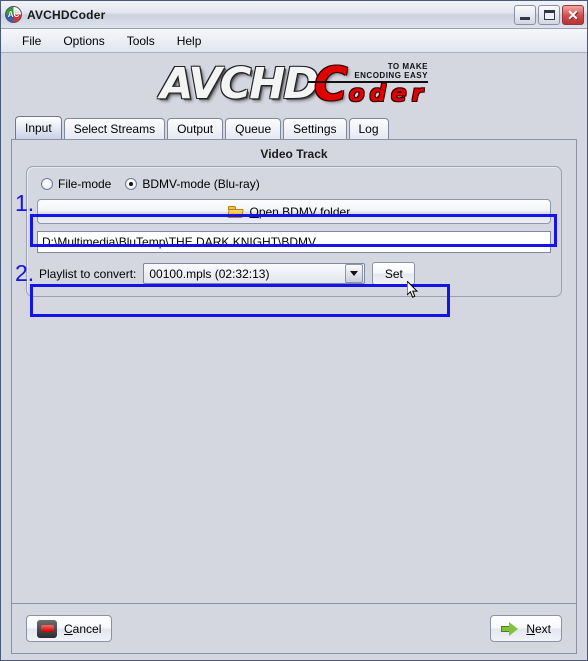 This screenshot has height=661, width=588. I want to click on radio-bdmv-mode: BDMV-mode (Blu-ray), so click(192, 184).